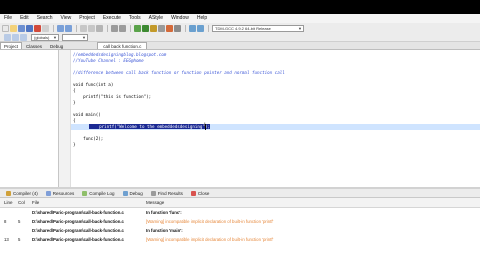  What do you see at coordinates (65, 118) in the screenshot?
I see `line-number-gutter` at bounding box center [65, 118].